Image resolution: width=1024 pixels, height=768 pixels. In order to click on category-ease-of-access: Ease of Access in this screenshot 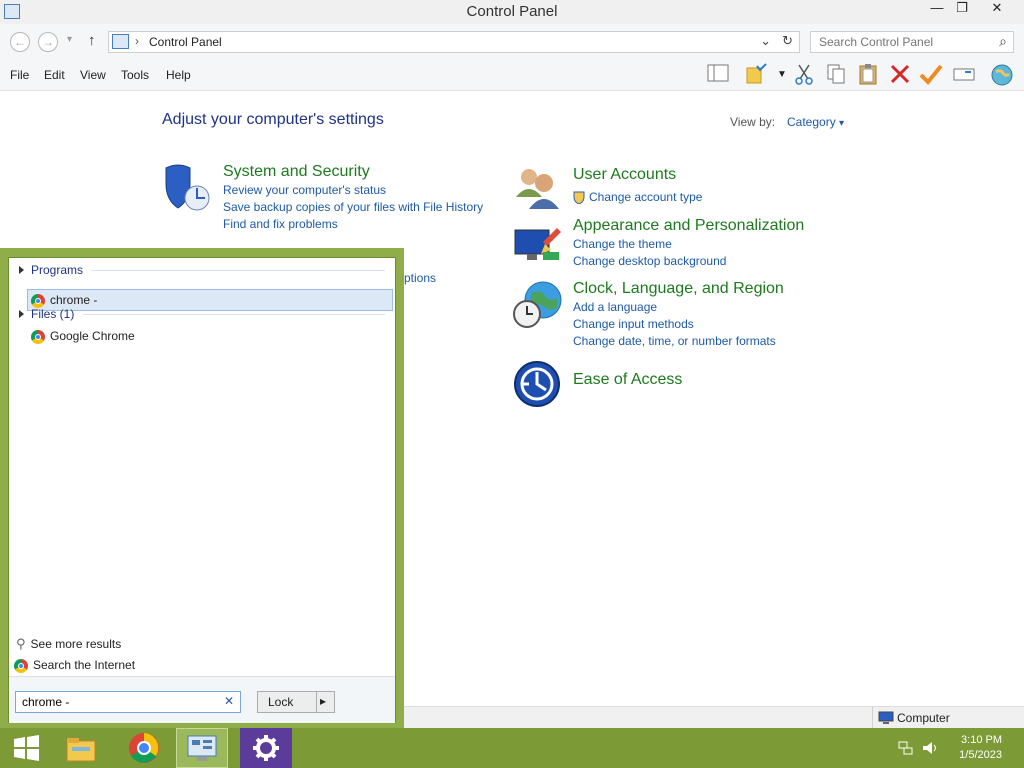, I will do `click(627, 380)`.